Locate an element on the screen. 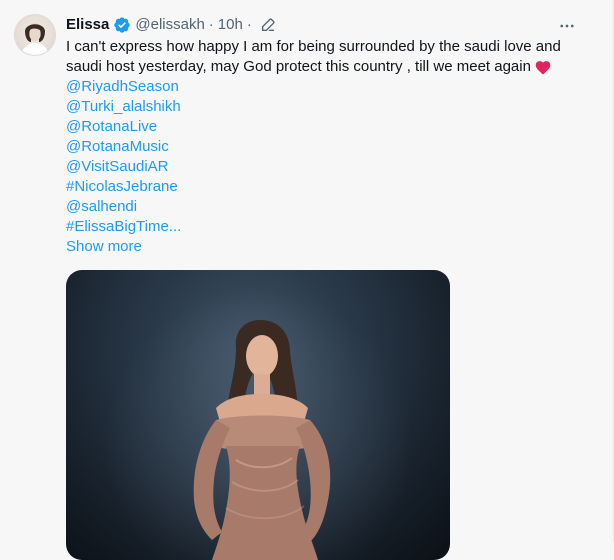 The height and width of the screenshot is (560, 614). more-options-button is located at coordinates (567, 26).